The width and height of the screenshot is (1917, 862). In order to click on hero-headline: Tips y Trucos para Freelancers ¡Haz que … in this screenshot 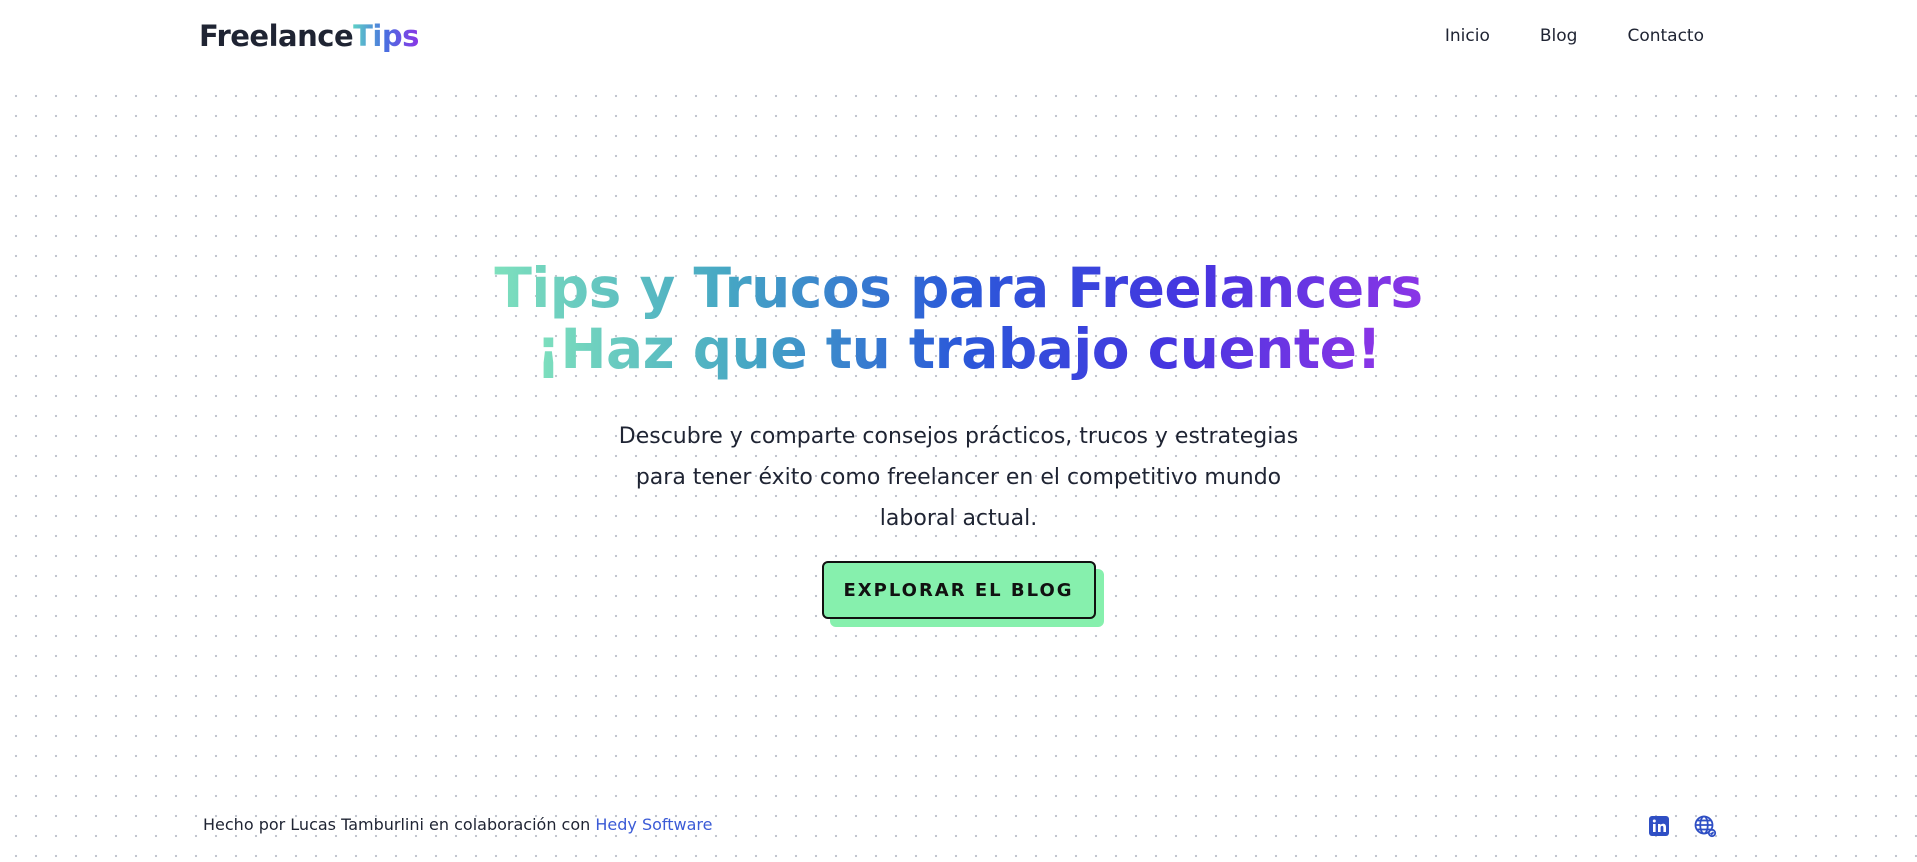, I will do `click(958, 319)`.